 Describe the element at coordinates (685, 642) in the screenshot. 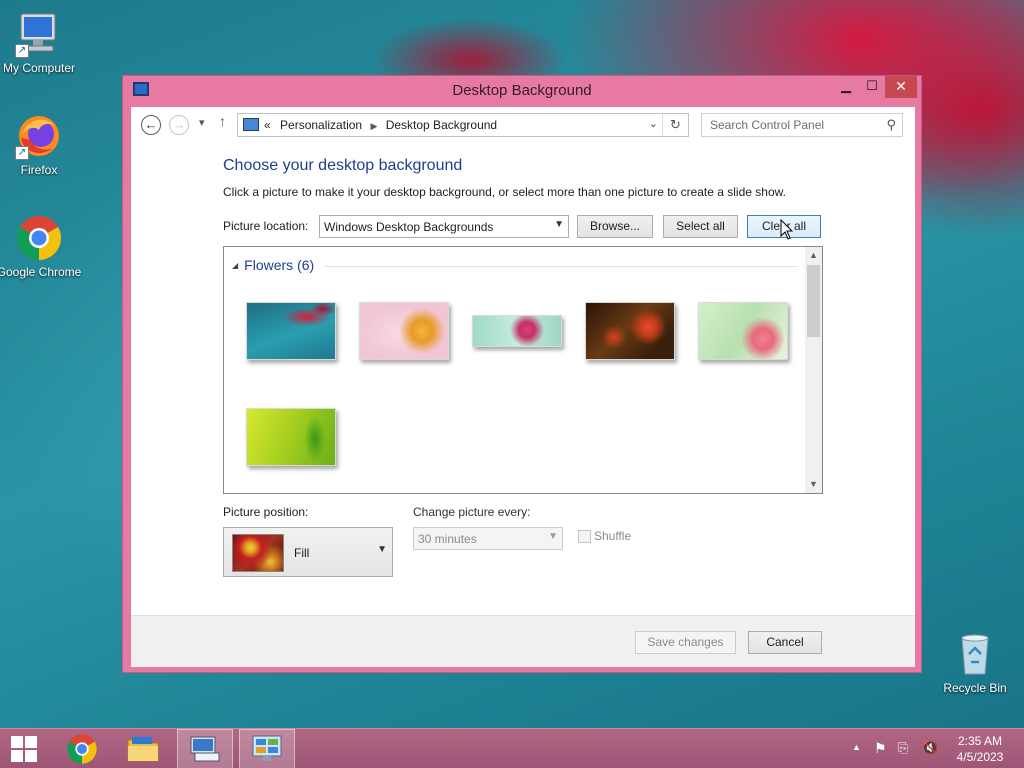

I see `save-changes-button: Save changes` at that location.